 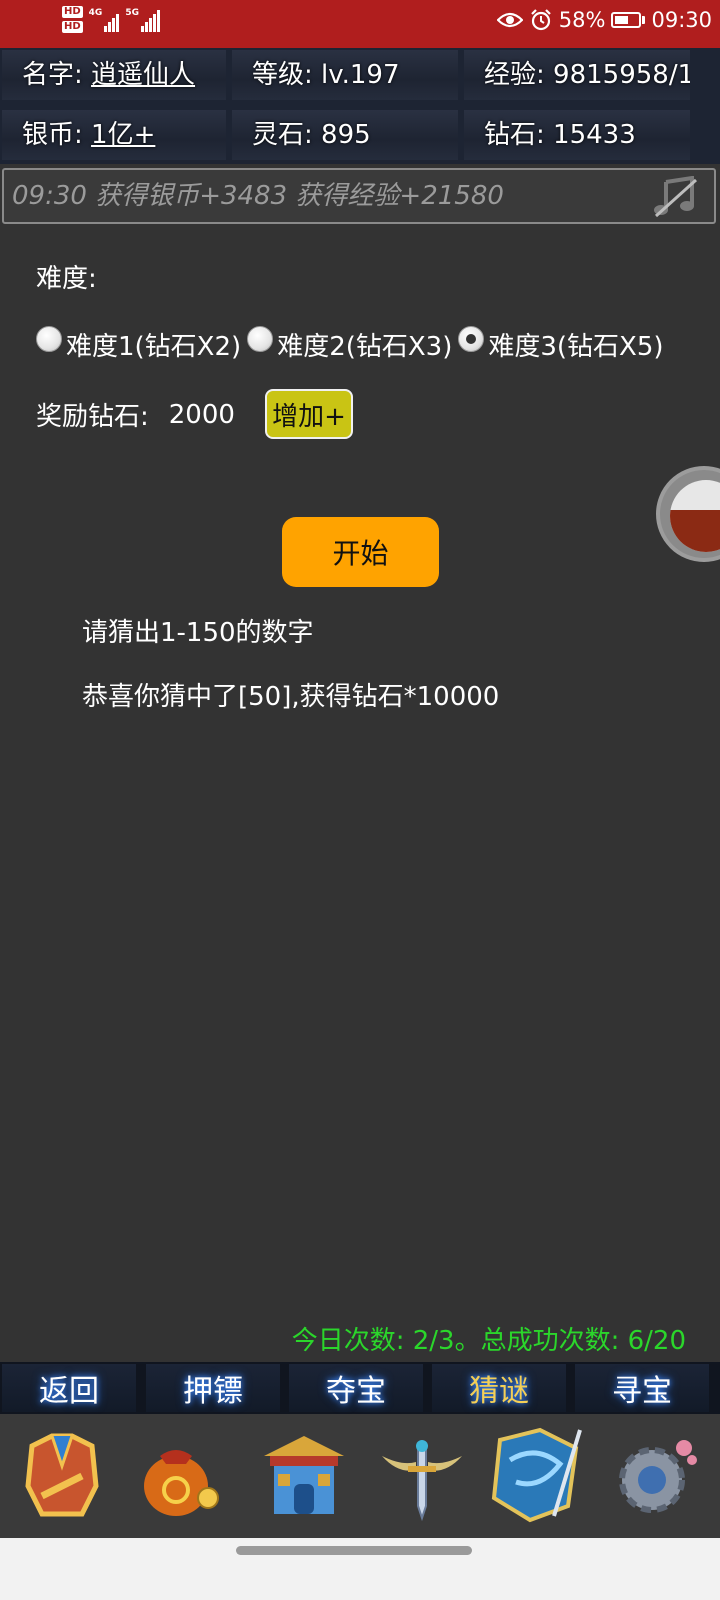 What do you see at coordinates (258, 196) in the screenshot?
I see `log-text: 09:30 获得银币+3483 获得经验+21580` at bounding box center [258, 196].